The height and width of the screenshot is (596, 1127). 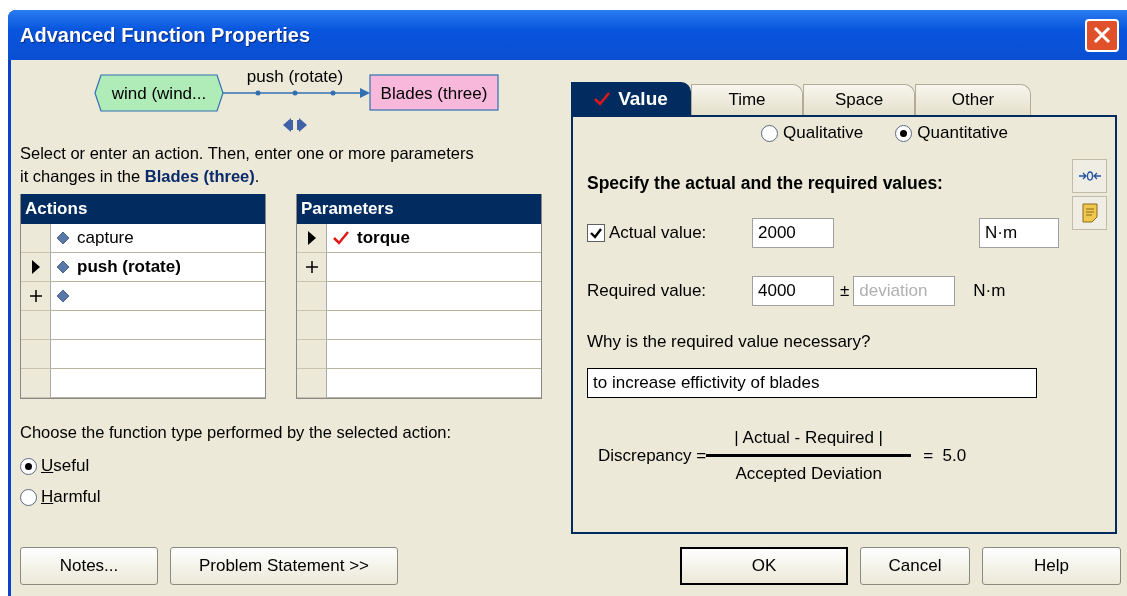 I want to click on deviation-field: deviation, so click(x=904, y=291).